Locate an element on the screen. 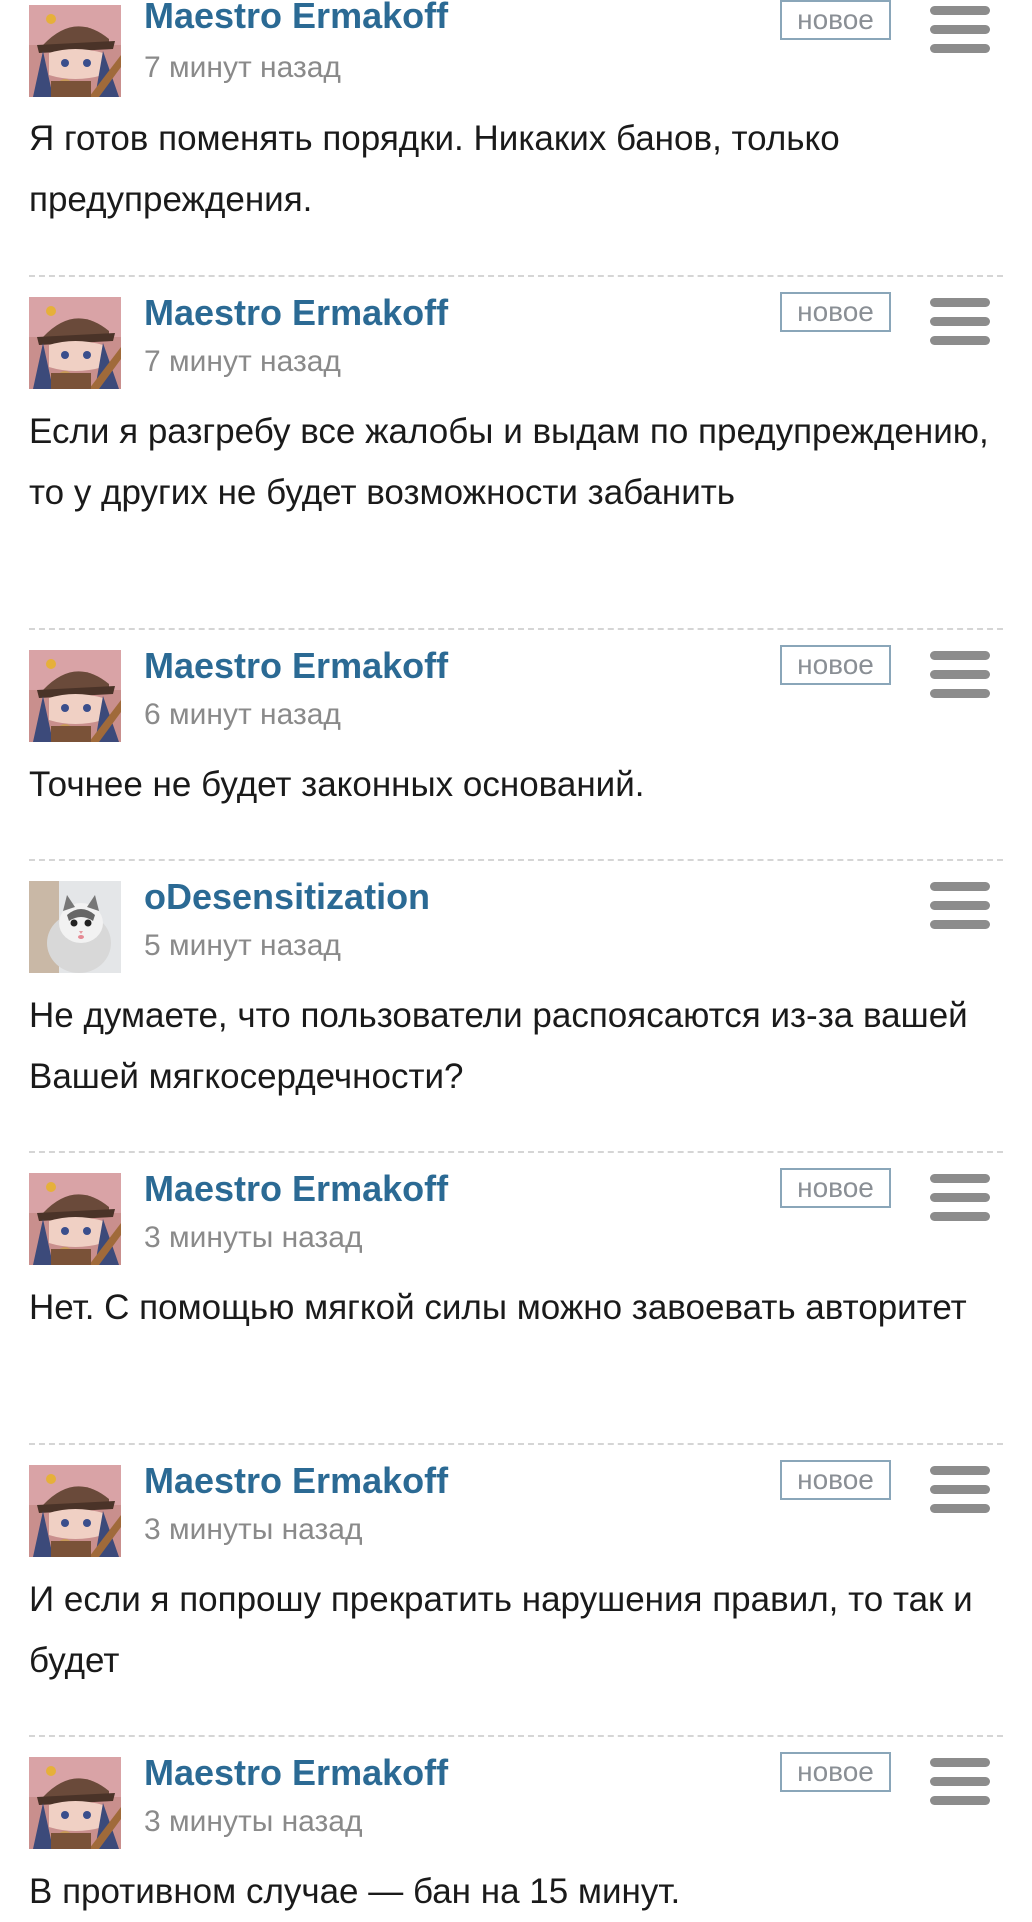  author-name: oDesensitization is located at coordinates (287, 897).